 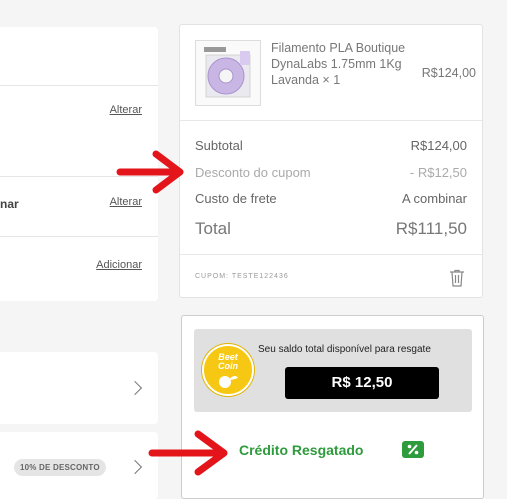 I want to click on subtotal-label: Subtotal, so click(x=219, y=145).